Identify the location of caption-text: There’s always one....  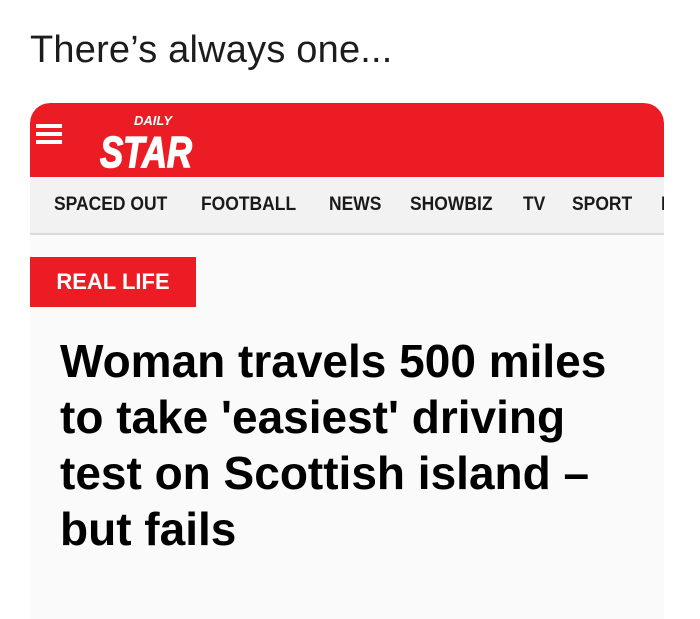
(211, 50).